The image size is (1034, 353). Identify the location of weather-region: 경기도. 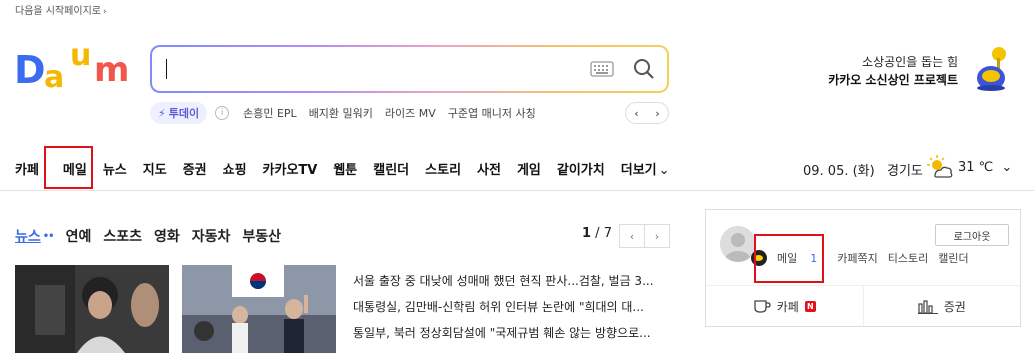
(905, 169).